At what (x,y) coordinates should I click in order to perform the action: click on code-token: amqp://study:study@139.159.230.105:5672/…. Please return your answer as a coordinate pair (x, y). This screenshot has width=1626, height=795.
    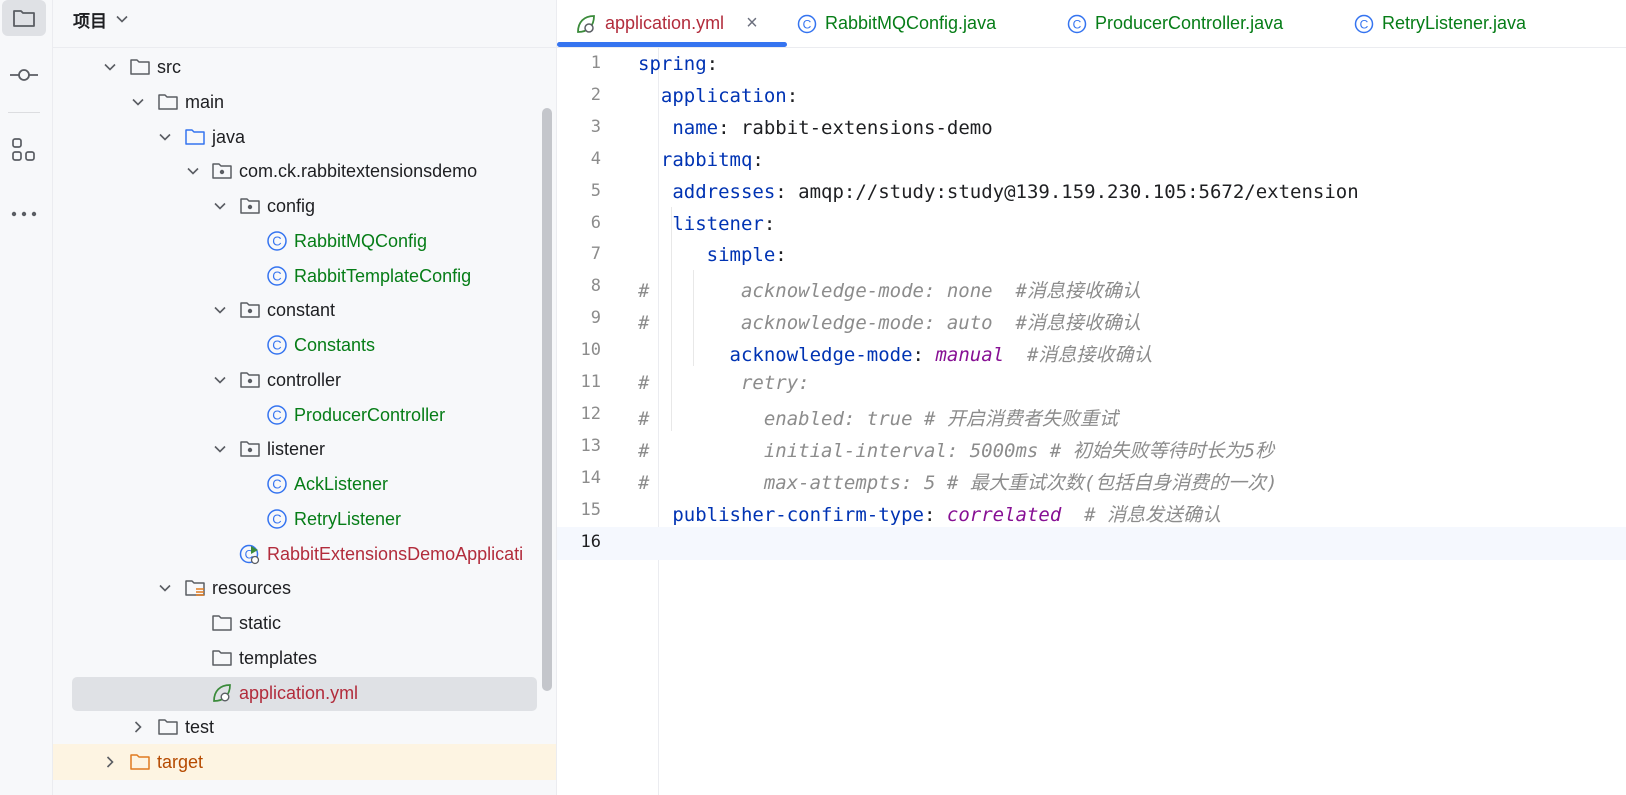
    Looking at the image, I should click on (1078, 192).